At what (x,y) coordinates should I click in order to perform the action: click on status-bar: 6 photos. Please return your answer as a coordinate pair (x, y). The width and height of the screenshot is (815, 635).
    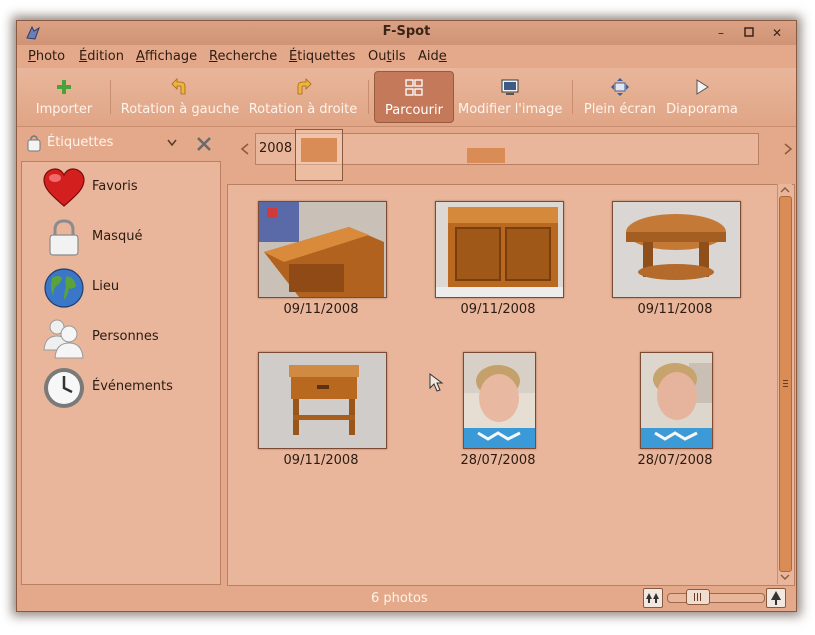
    Looking at the image, I should click on (406, 598).